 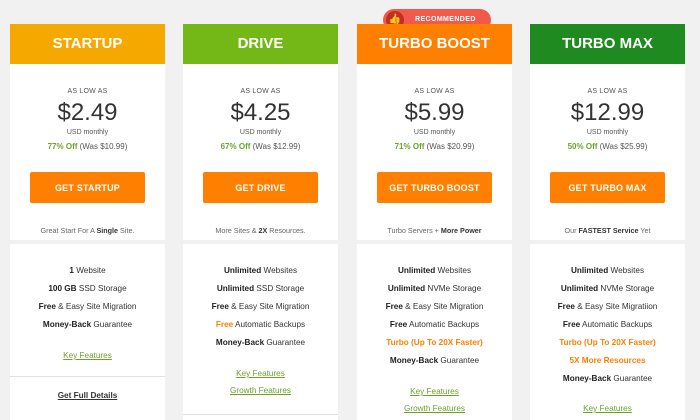 What do you see at coordinates (87, 376) in the screenshot?
I see `divider` at bounding box center [87, 376].